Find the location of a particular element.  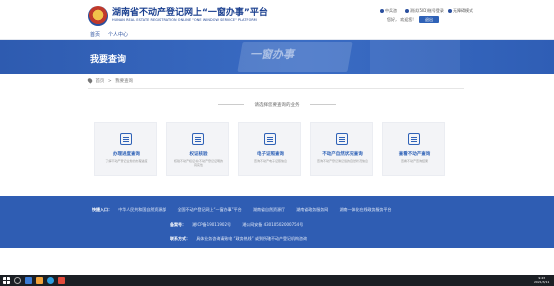

card-progress-query: 办理进度查询 了解不动产登记业务的办理进度 is located at coordinates (125, 149).